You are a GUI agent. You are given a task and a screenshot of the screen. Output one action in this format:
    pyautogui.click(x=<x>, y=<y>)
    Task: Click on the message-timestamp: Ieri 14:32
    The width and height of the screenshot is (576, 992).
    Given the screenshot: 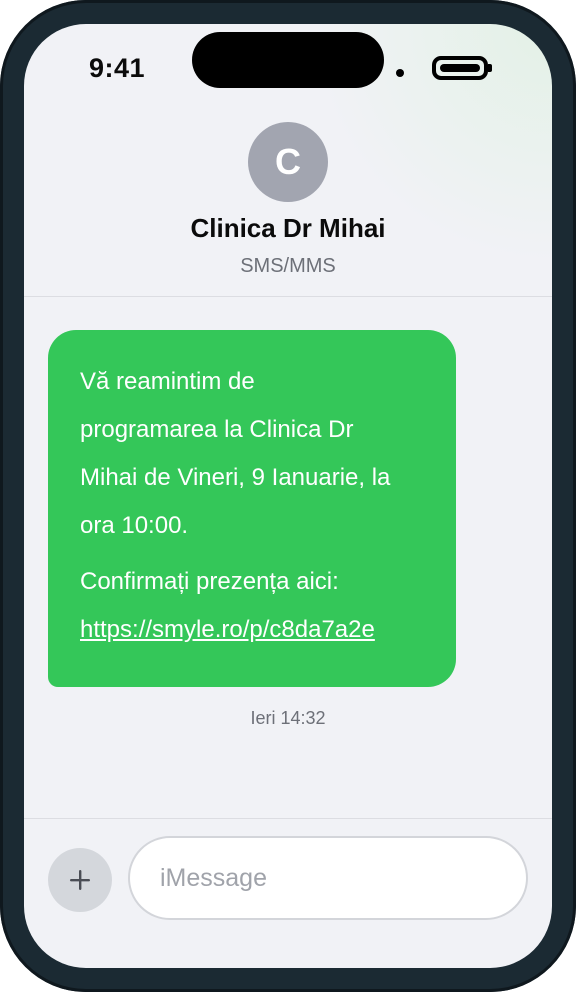 What is the action you would take?
    pyautogui.click(x=288, y=718)
    